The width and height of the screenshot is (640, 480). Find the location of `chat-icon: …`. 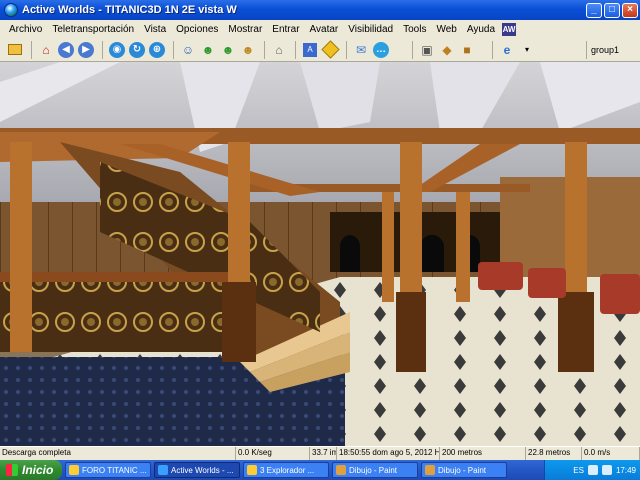

chat-icon: … is located at coordinates (381, 50).